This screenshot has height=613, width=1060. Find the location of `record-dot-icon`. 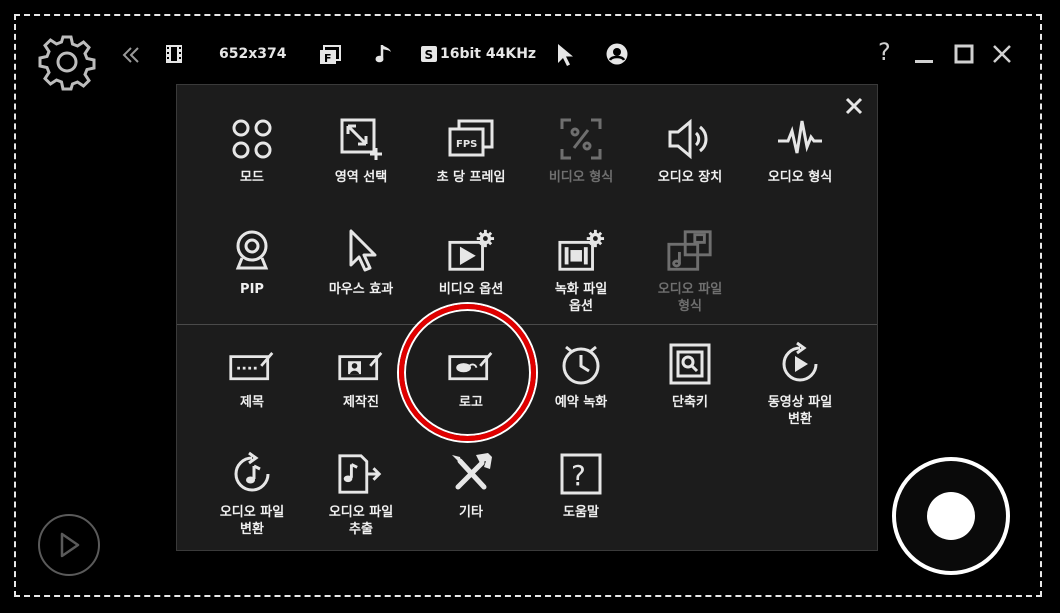

record-dot-icon is located at coordinates (951, 516).